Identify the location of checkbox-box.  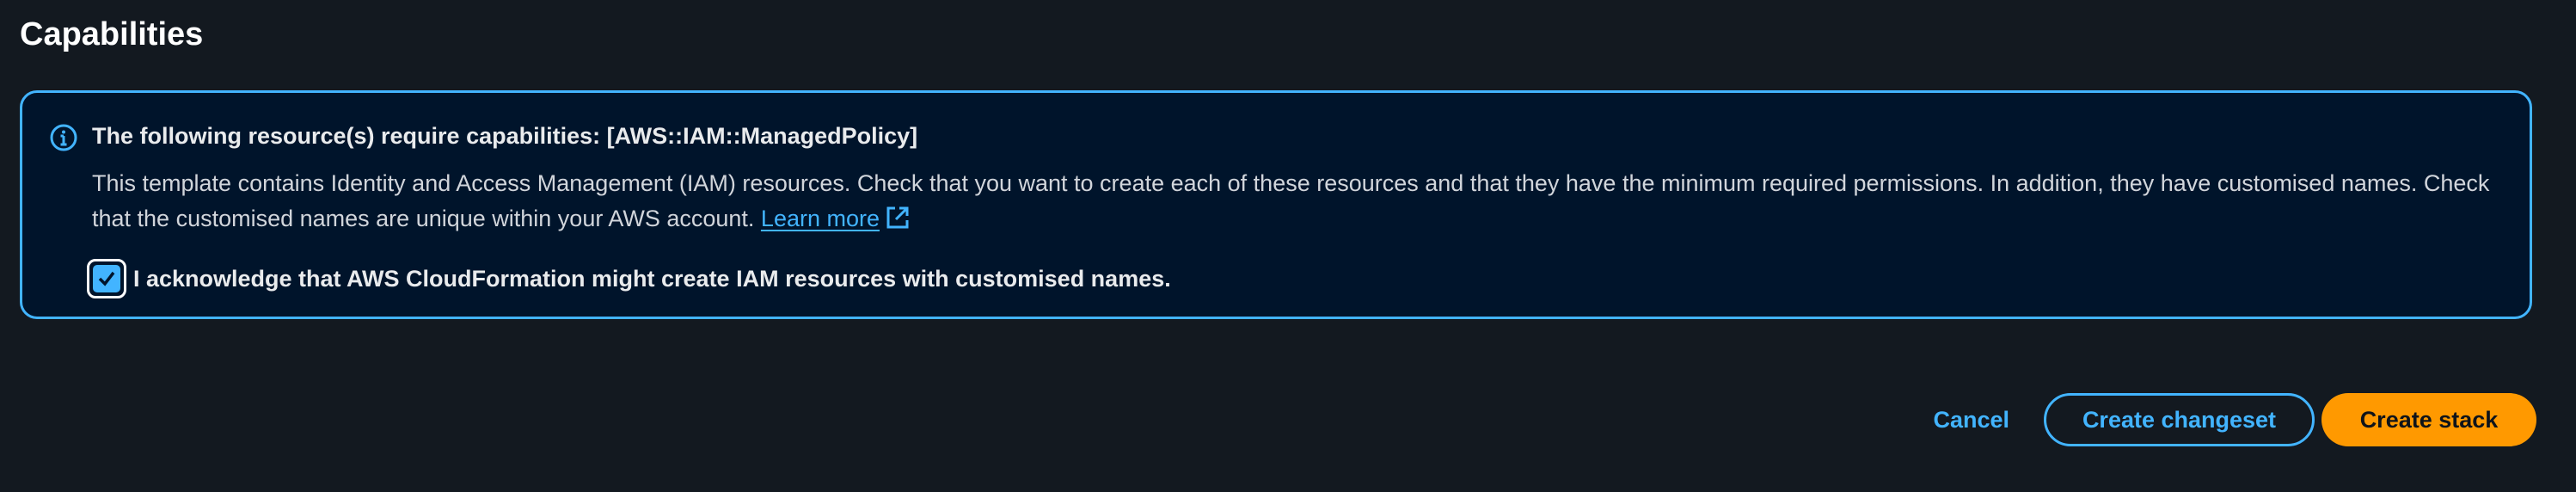
(106, 278).